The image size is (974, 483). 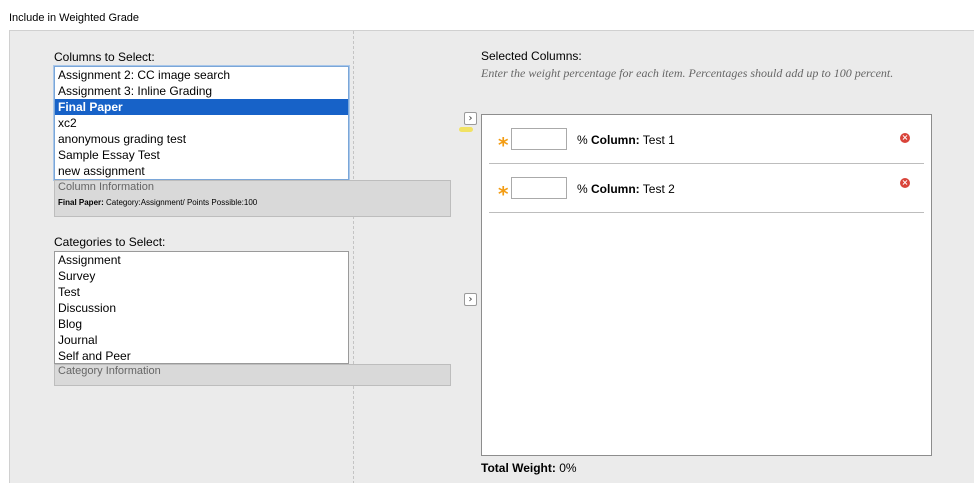 I want to click on column-information-title: Column Information, so click(x=106, y=187).